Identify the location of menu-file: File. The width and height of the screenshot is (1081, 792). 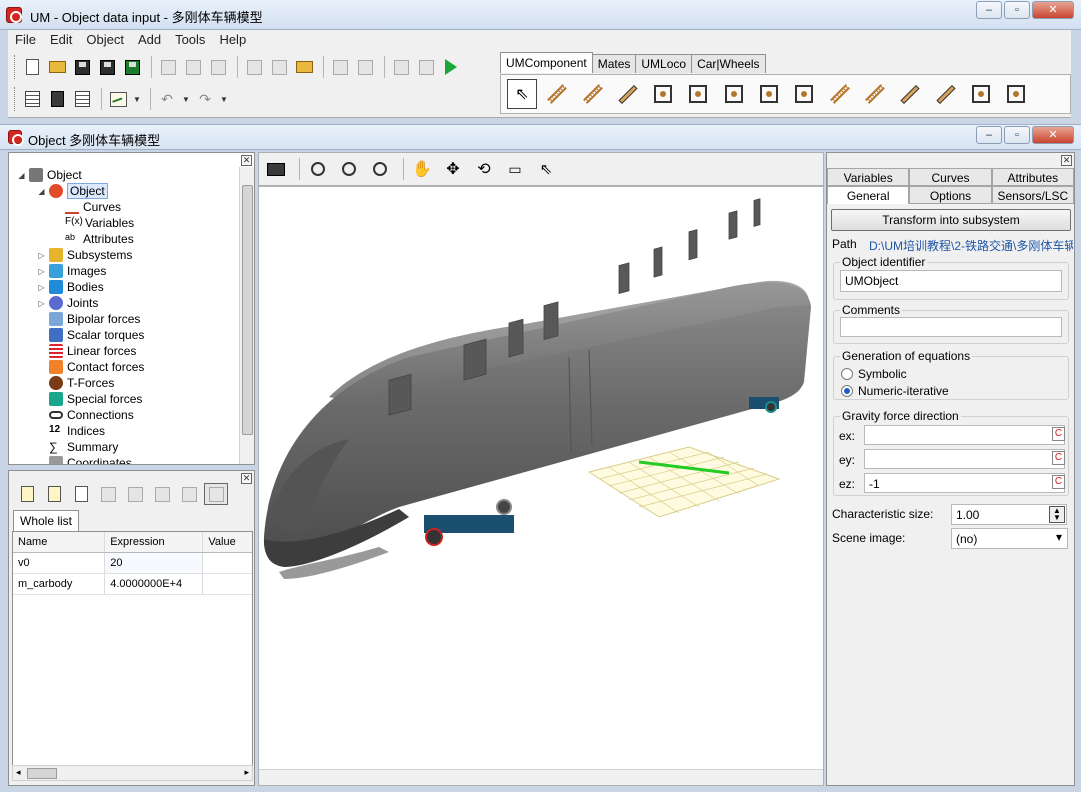
(25, 40).